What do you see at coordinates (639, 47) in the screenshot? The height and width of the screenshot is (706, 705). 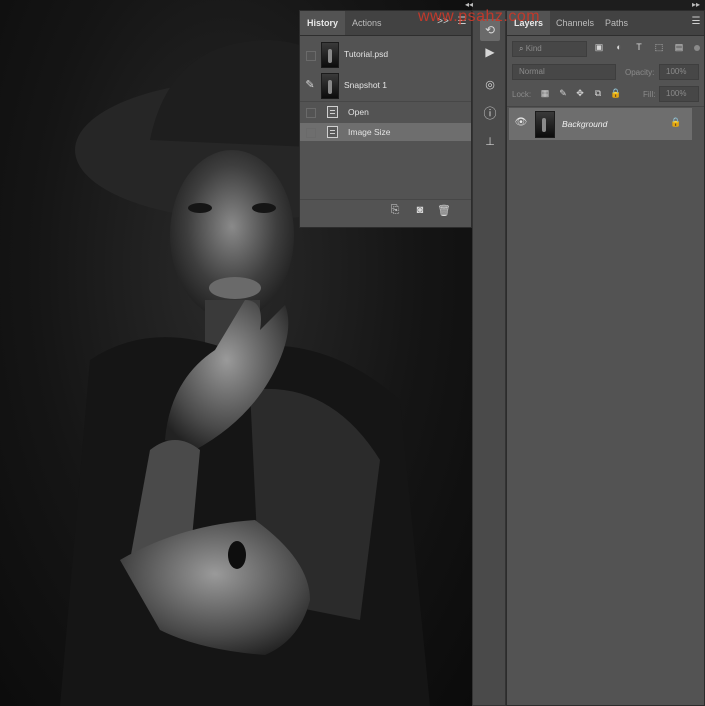 I see `type-filter-icon: T` at bounding box center [639, 47].